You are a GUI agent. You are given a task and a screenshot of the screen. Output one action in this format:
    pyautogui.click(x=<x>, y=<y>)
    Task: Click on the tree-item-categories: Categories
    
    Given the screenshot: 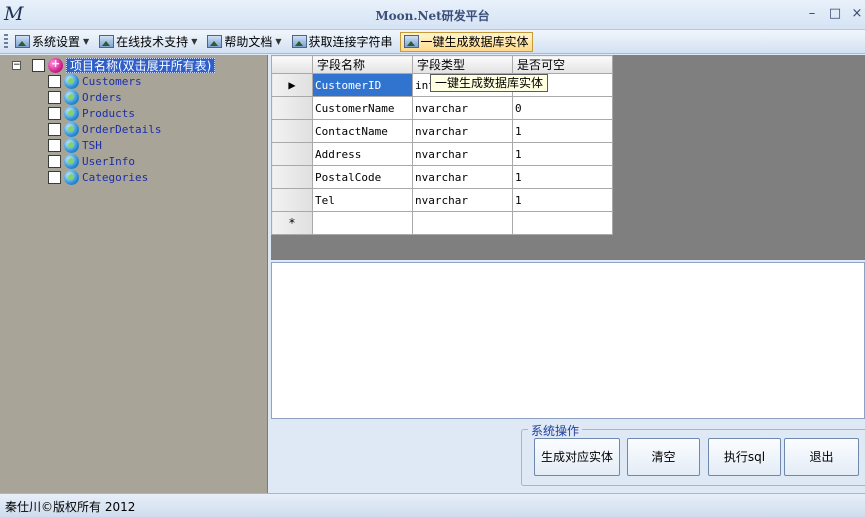 What is the action you would take?
    pyautogui.click(x=98, y=177)
    